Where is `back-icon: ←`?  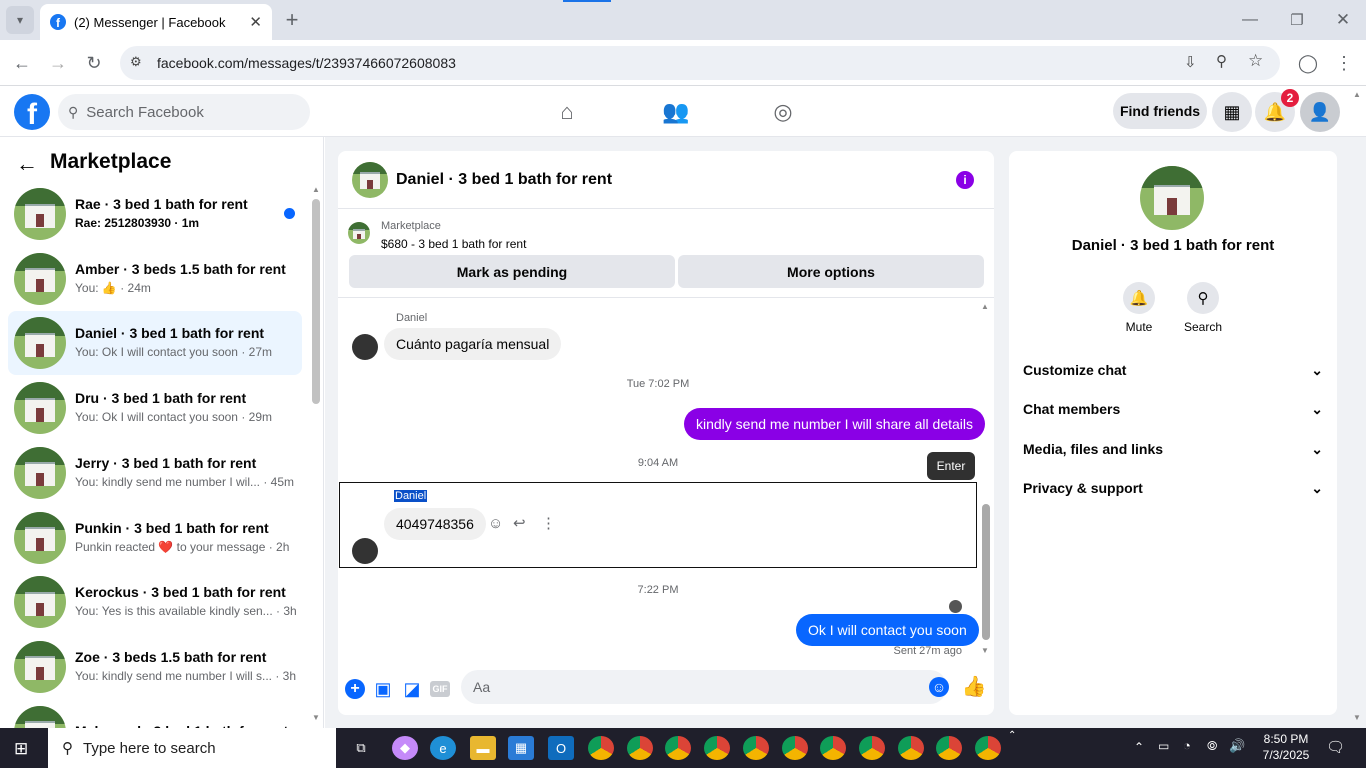
back-icon: ← is located at coordinates (22, 63).